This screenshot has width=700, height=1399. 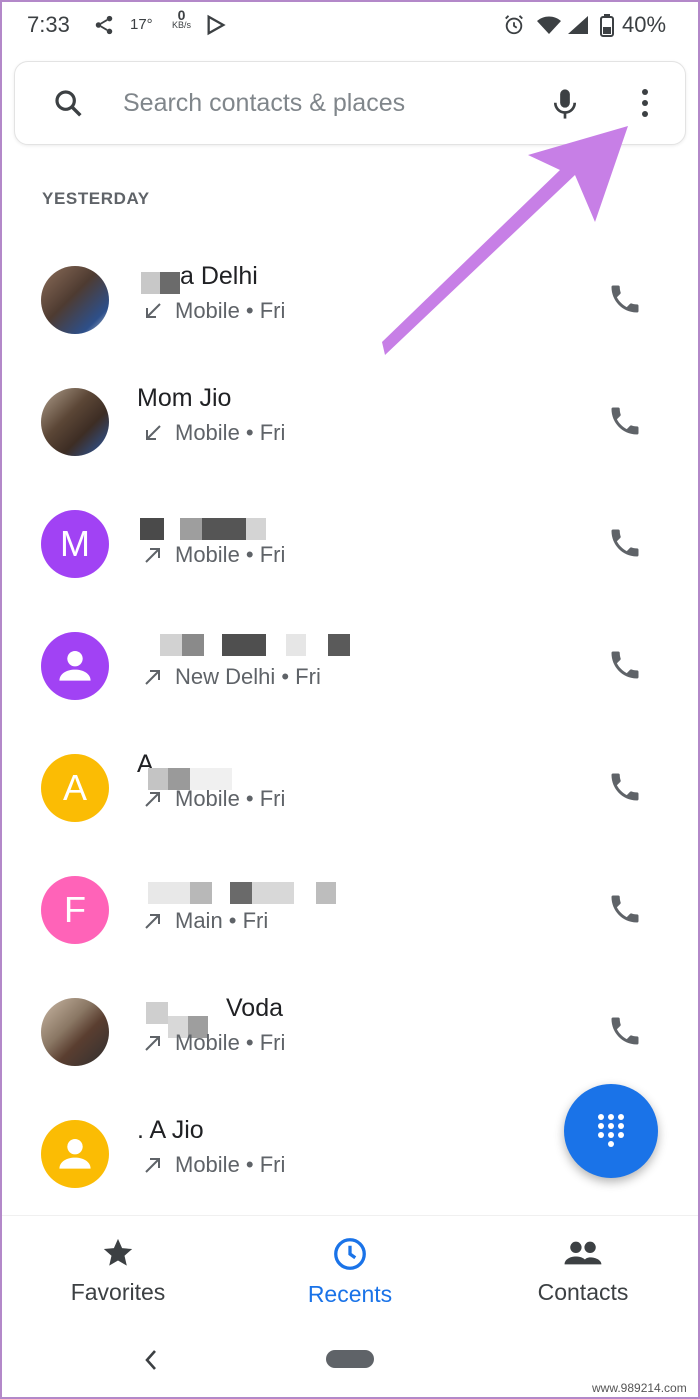 I want to click on contact-name: . A Jio, so click(x=170, y=1130).